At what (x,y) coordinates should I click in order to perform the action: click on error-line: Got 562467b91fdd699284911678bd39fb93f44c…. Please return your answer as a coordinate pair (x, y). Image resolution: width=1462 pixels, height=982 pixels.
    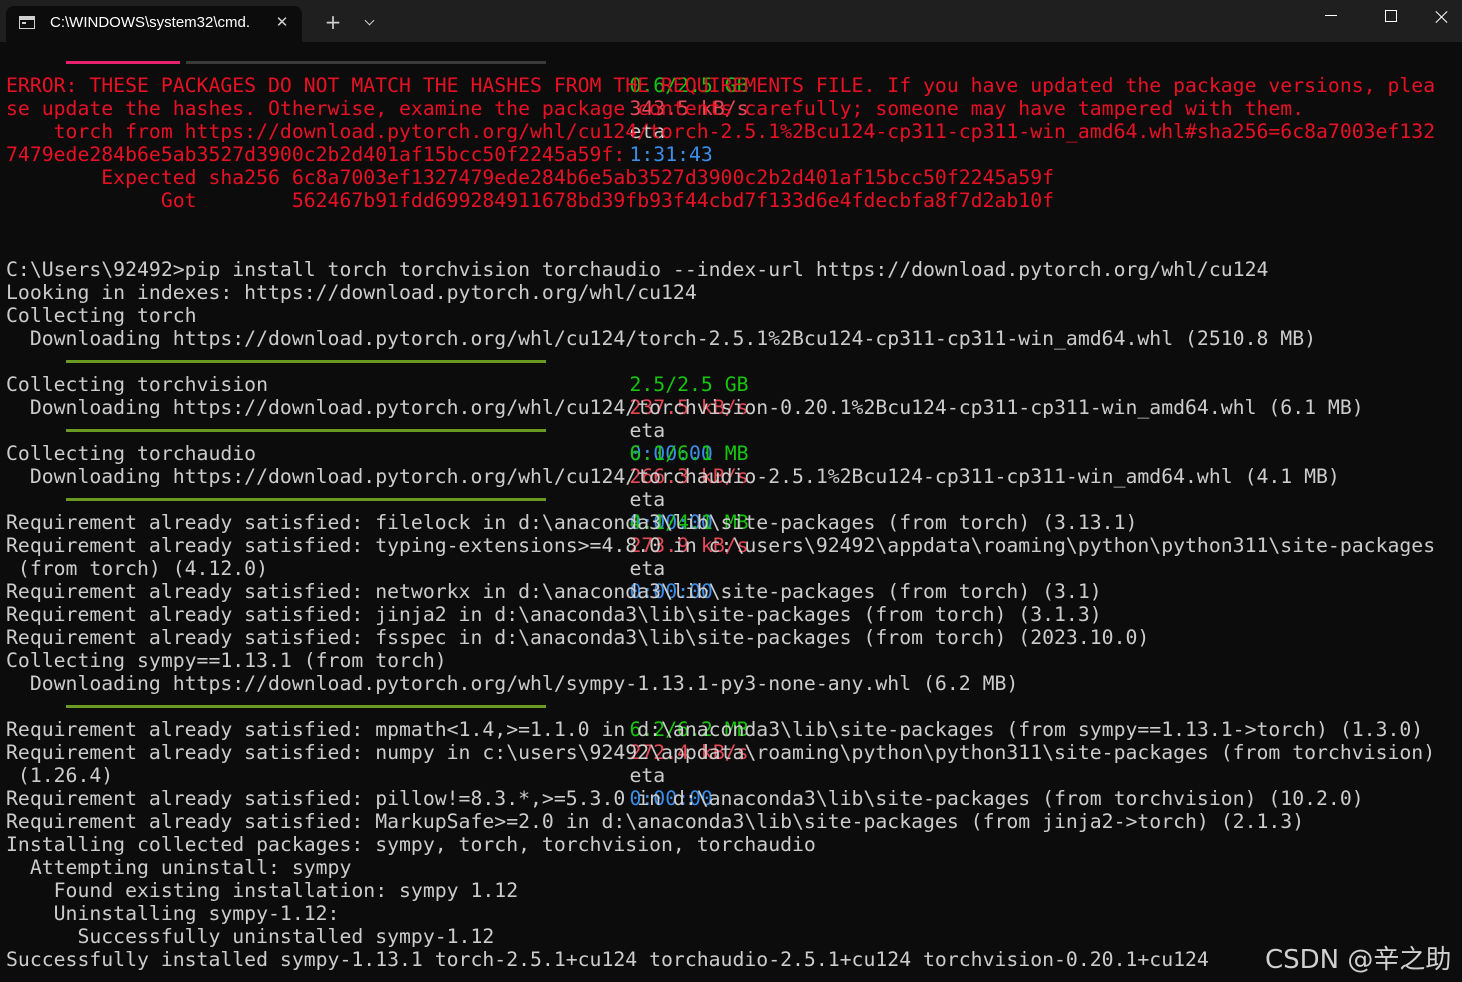
    Looking at the image, I should click on (530, 200).